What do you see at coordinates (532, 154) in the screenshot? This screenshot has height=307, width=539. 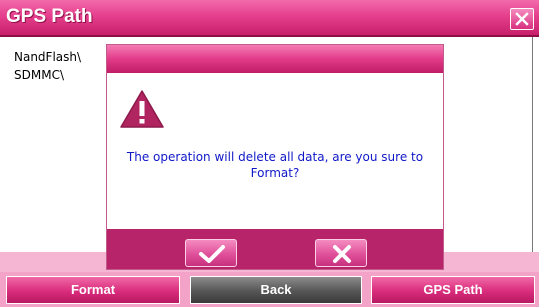 I see `right-border` at bounding box center [532, 154].